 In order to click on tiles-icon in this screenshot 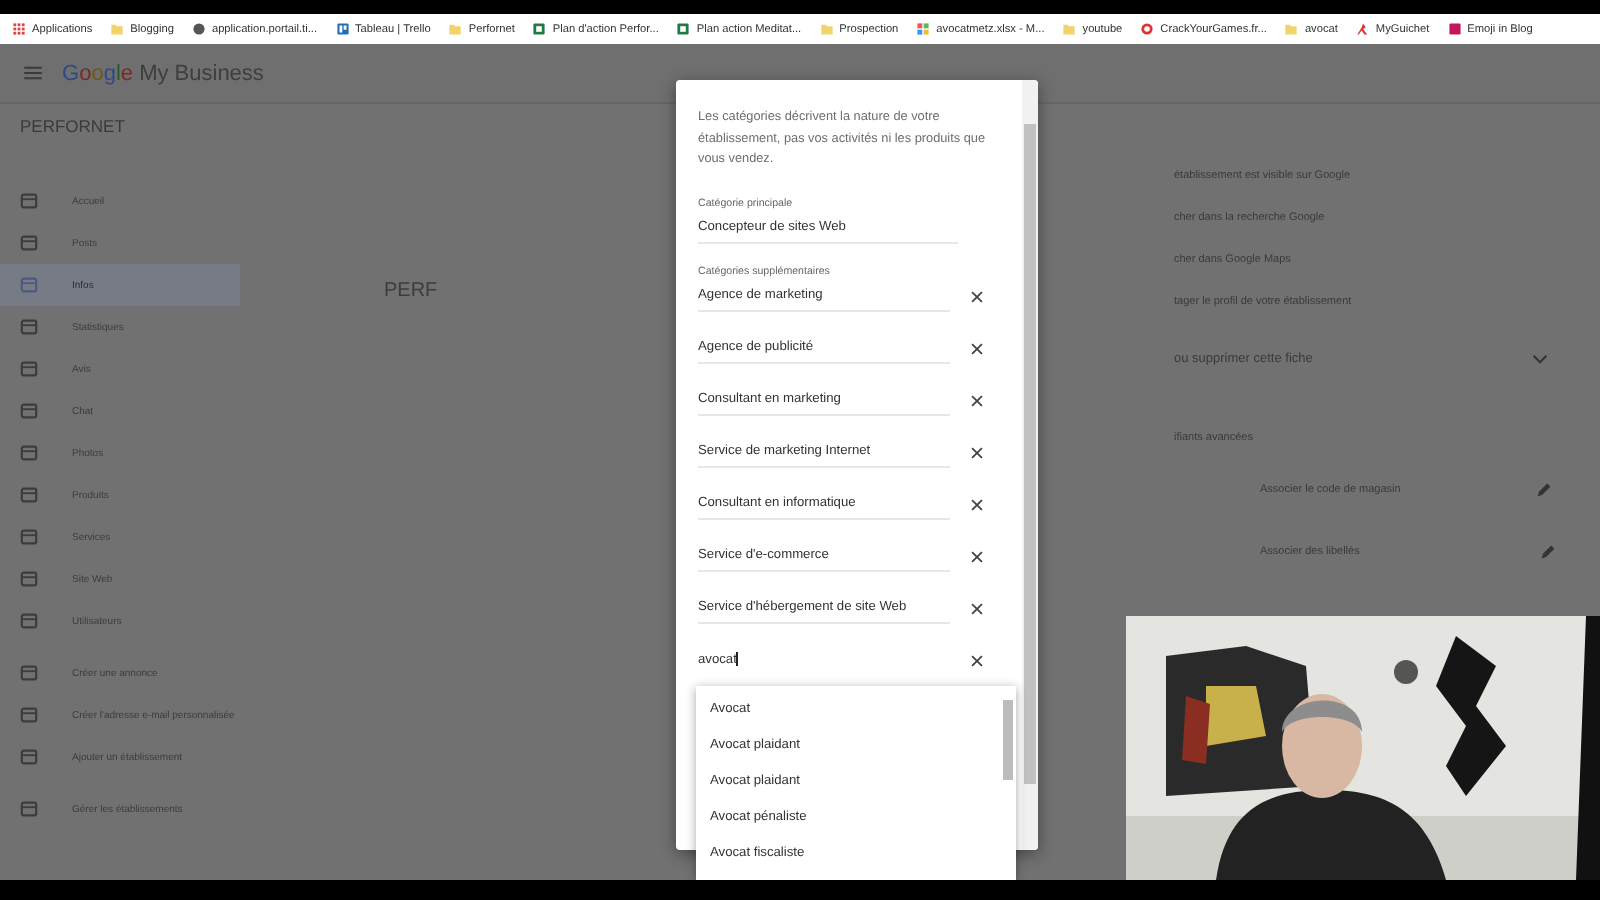, I will do `click(923, 29)`.